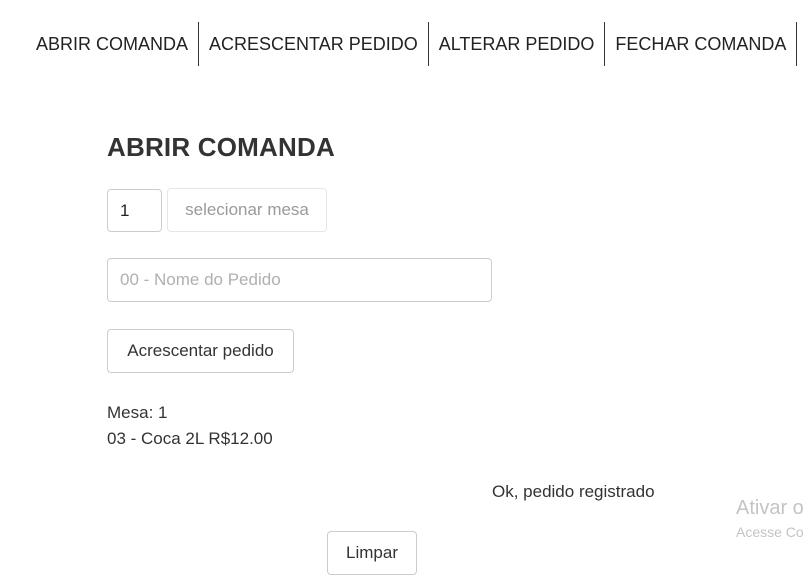 The width and height of the screenshot is (804, 575). What do you see at coordinates (134, 210) in the screenshot?
I see `mesa-number-input` at bounding box center [134, 210].